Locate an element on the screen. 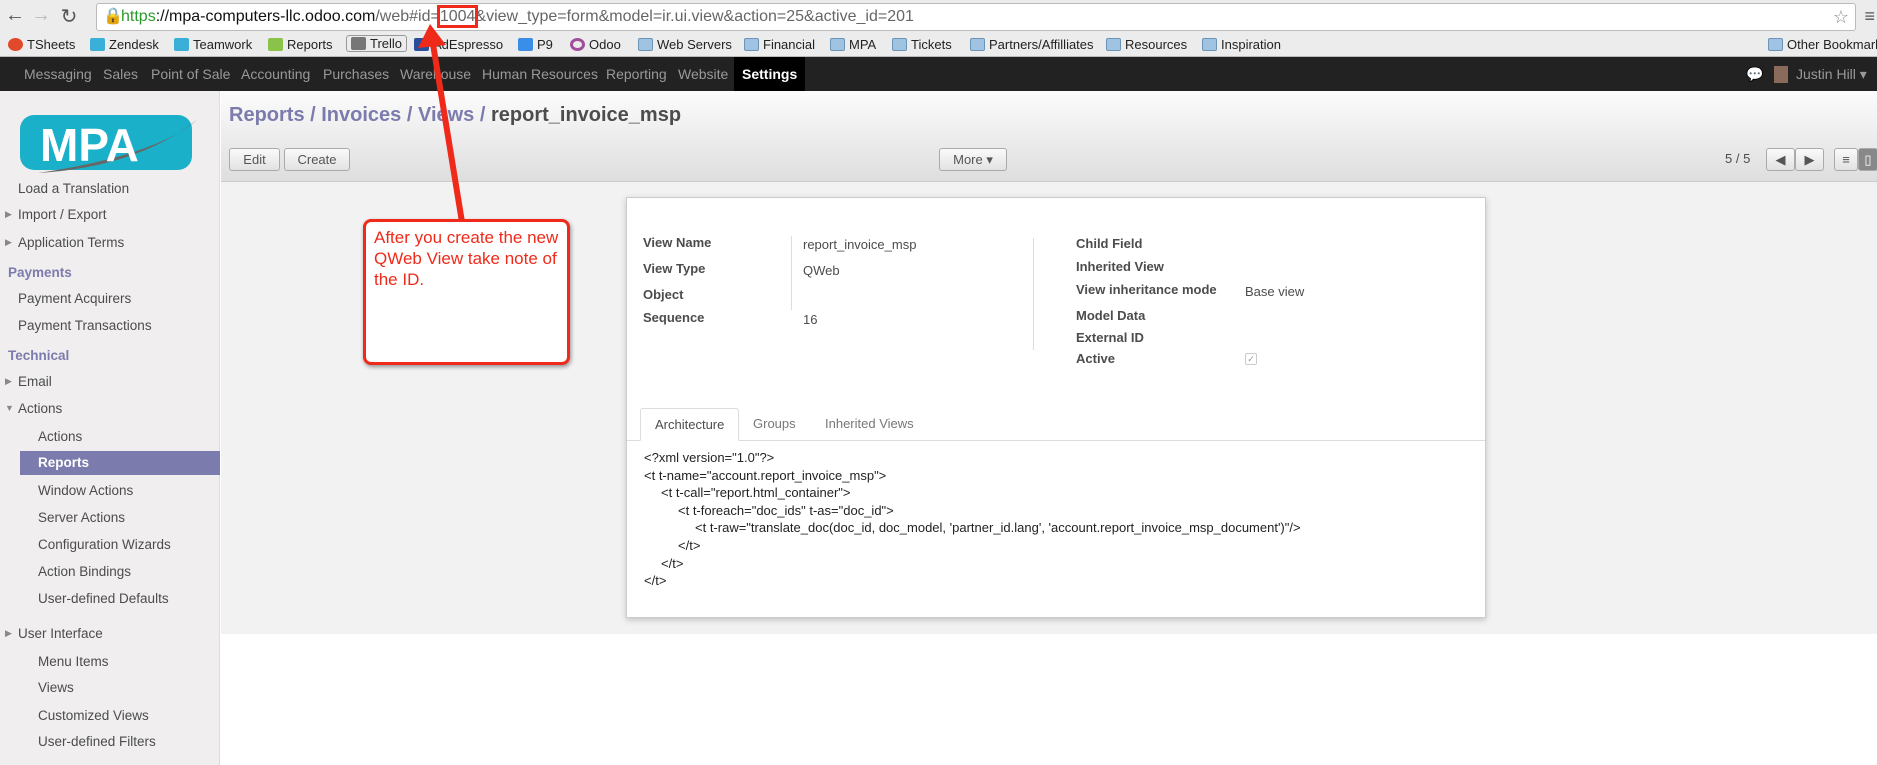 Image resolution: width=1877 pixels, height=765 pixels. sidebar-item: ▶ Email is located at coordinates (28, 381).